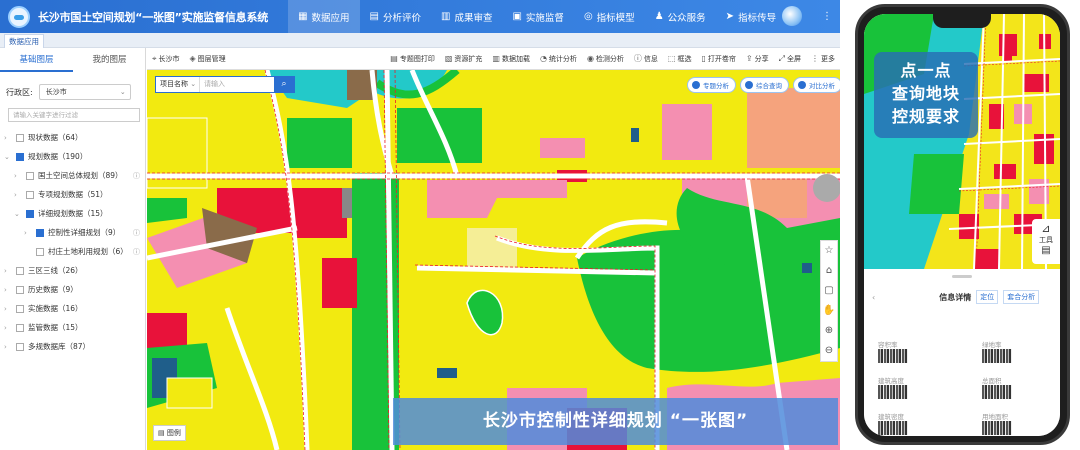 This screenshot has height=450, width=1080. What do you see at coordinates (178, 84) in the screenshot?
I see `search-field-select: 项目名称 ⌄` at bounding box center [178, 84].